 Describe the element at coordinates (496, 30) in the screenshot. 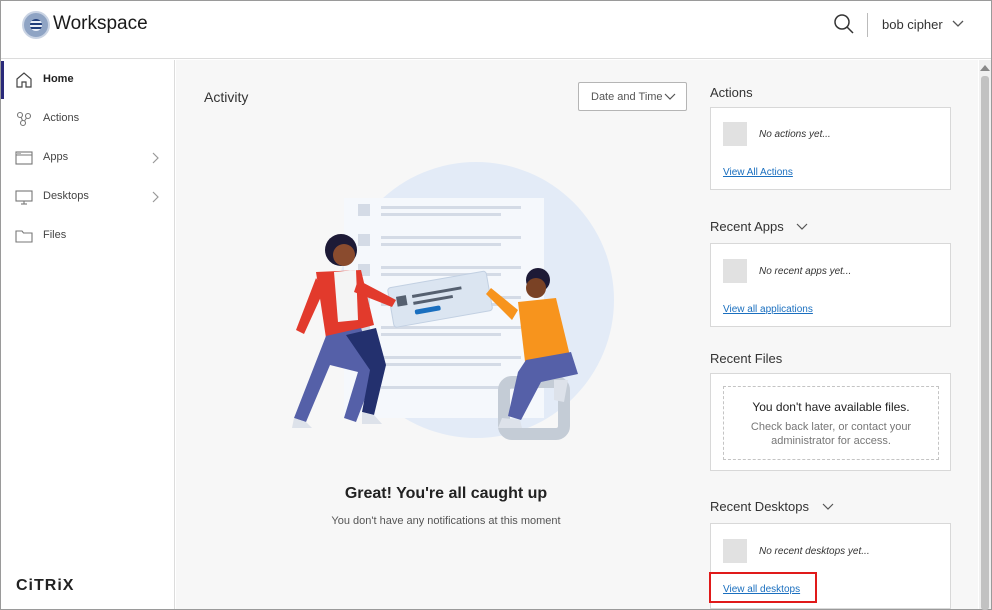

I see `top-header: Workspace bob cipher` at that location.